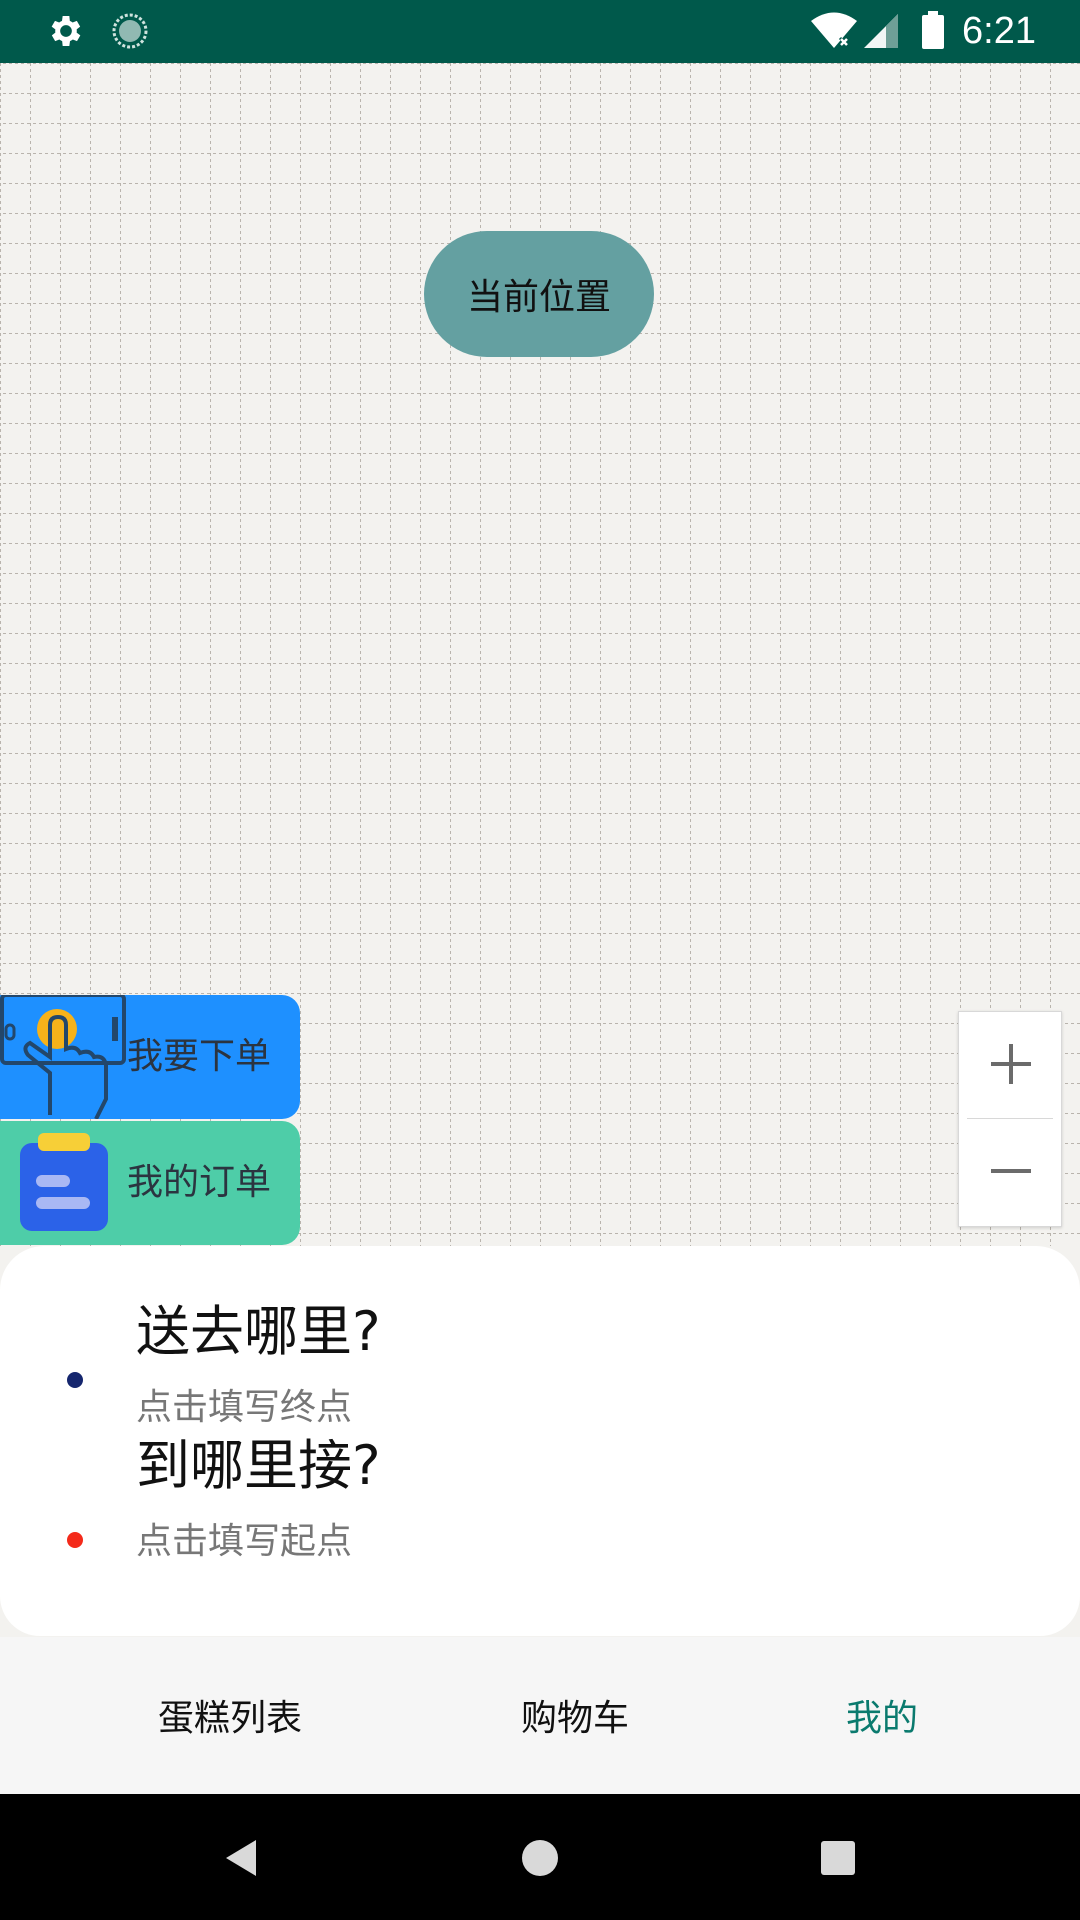 The height and width of the screenshot is (1920, 1080). What do you see at coordinates (538, 297) in the screenshot?
I see `current-location-label: 当前位置` at bounding box center [538, 297].